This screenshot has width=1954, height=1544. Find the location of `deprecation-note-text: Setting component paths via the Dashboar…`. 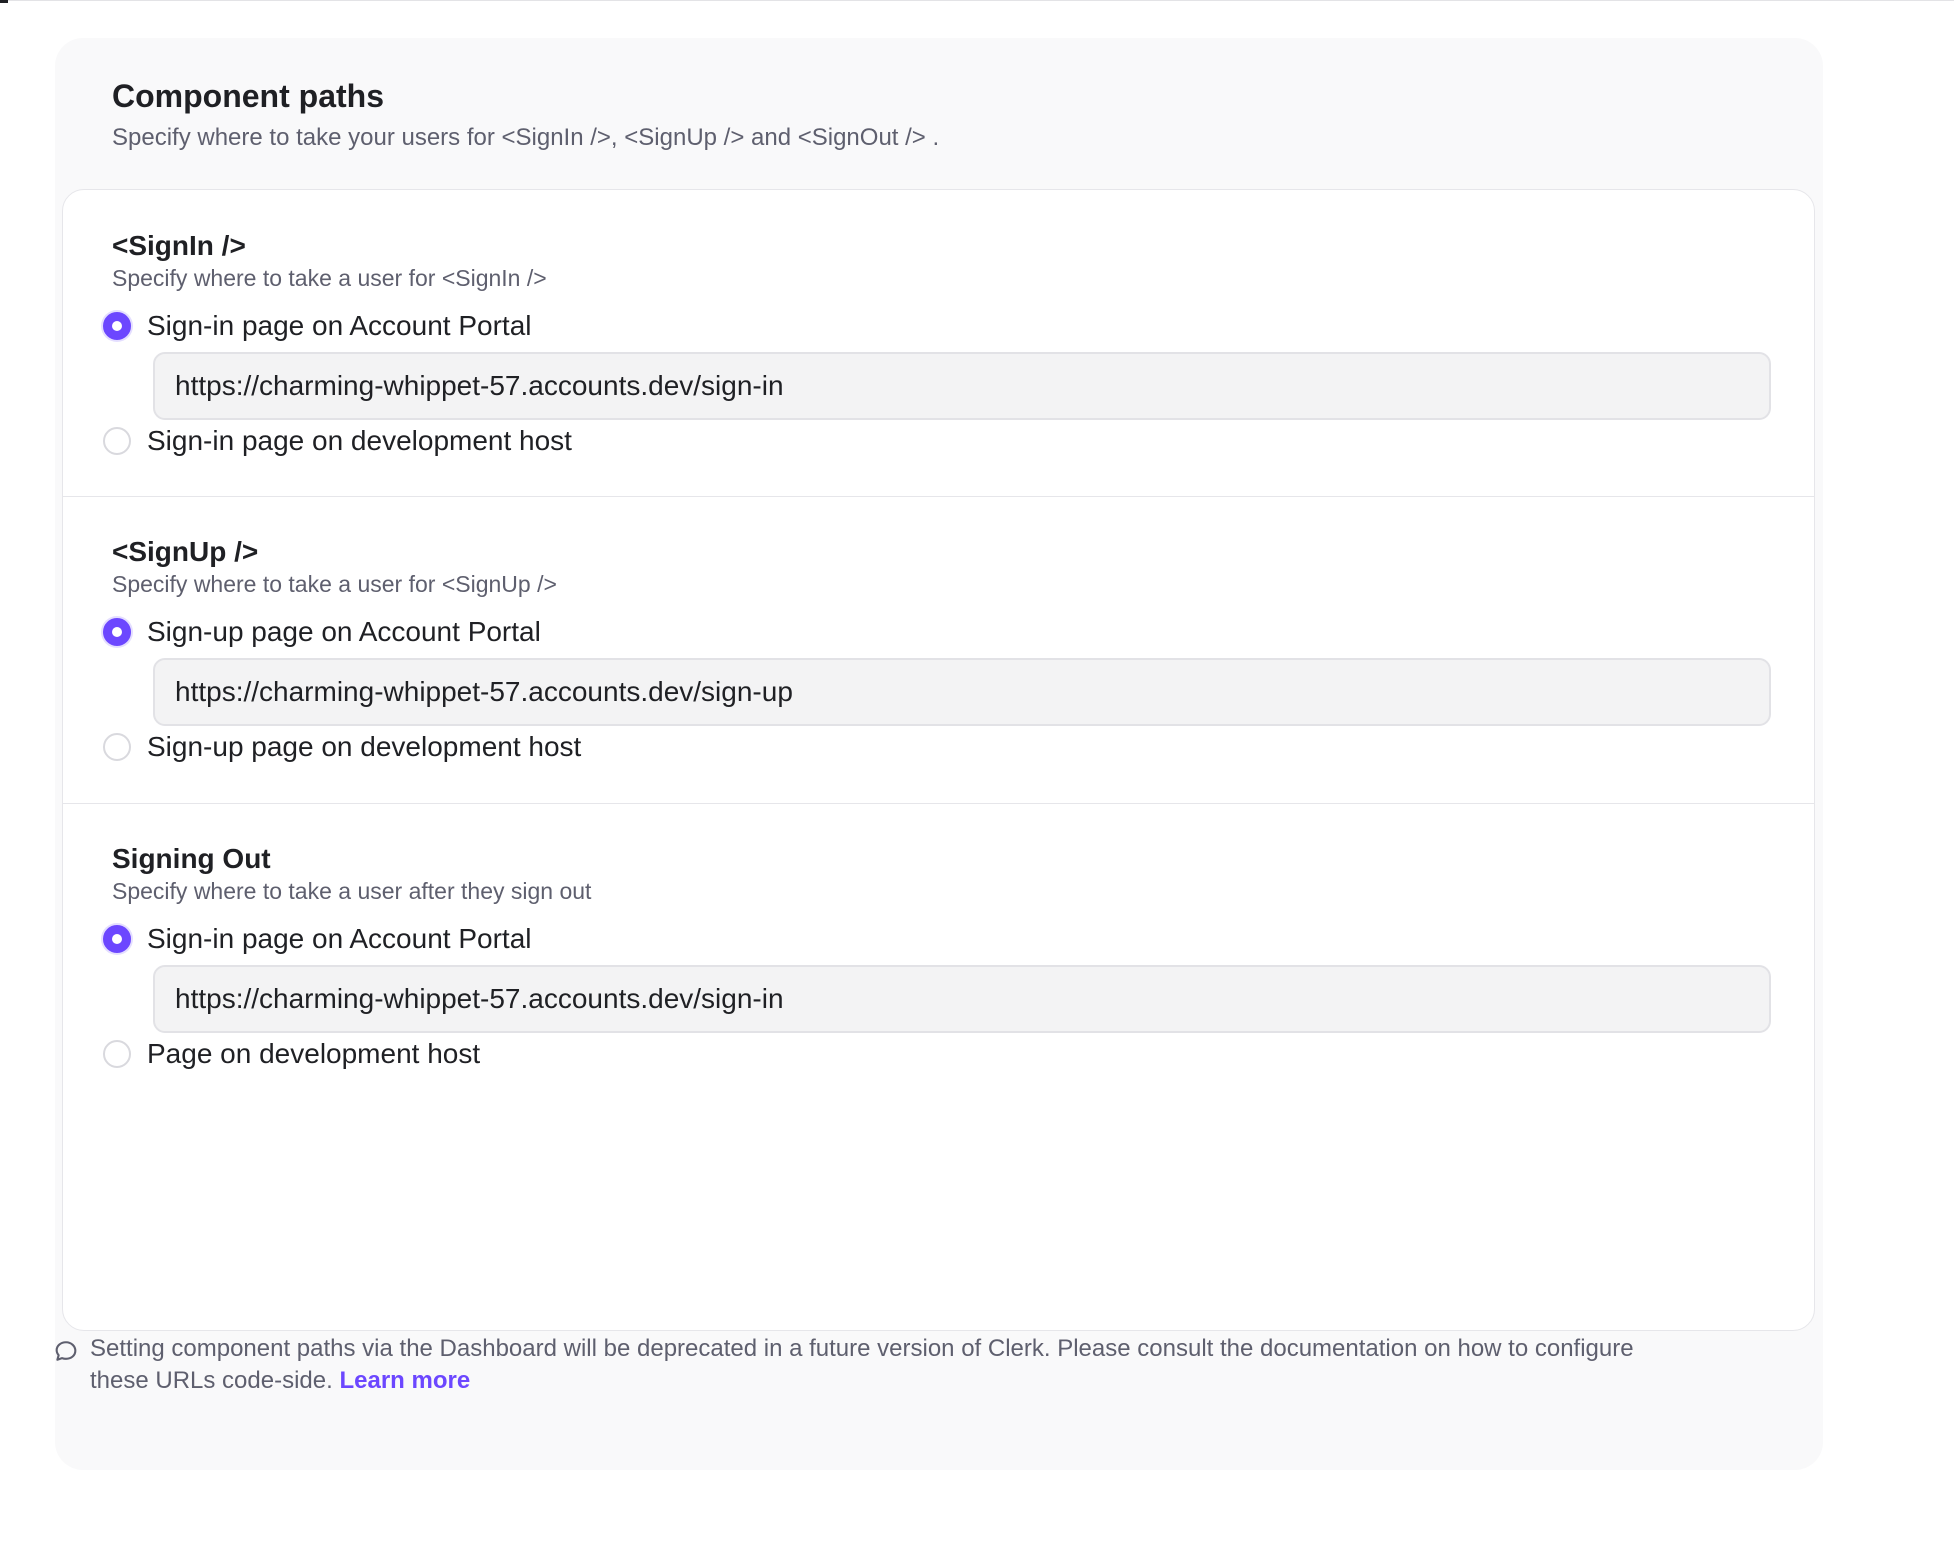

deprecation-note-text: Setting component paths via the Dashboar… is located at coordinates (891, 1365).